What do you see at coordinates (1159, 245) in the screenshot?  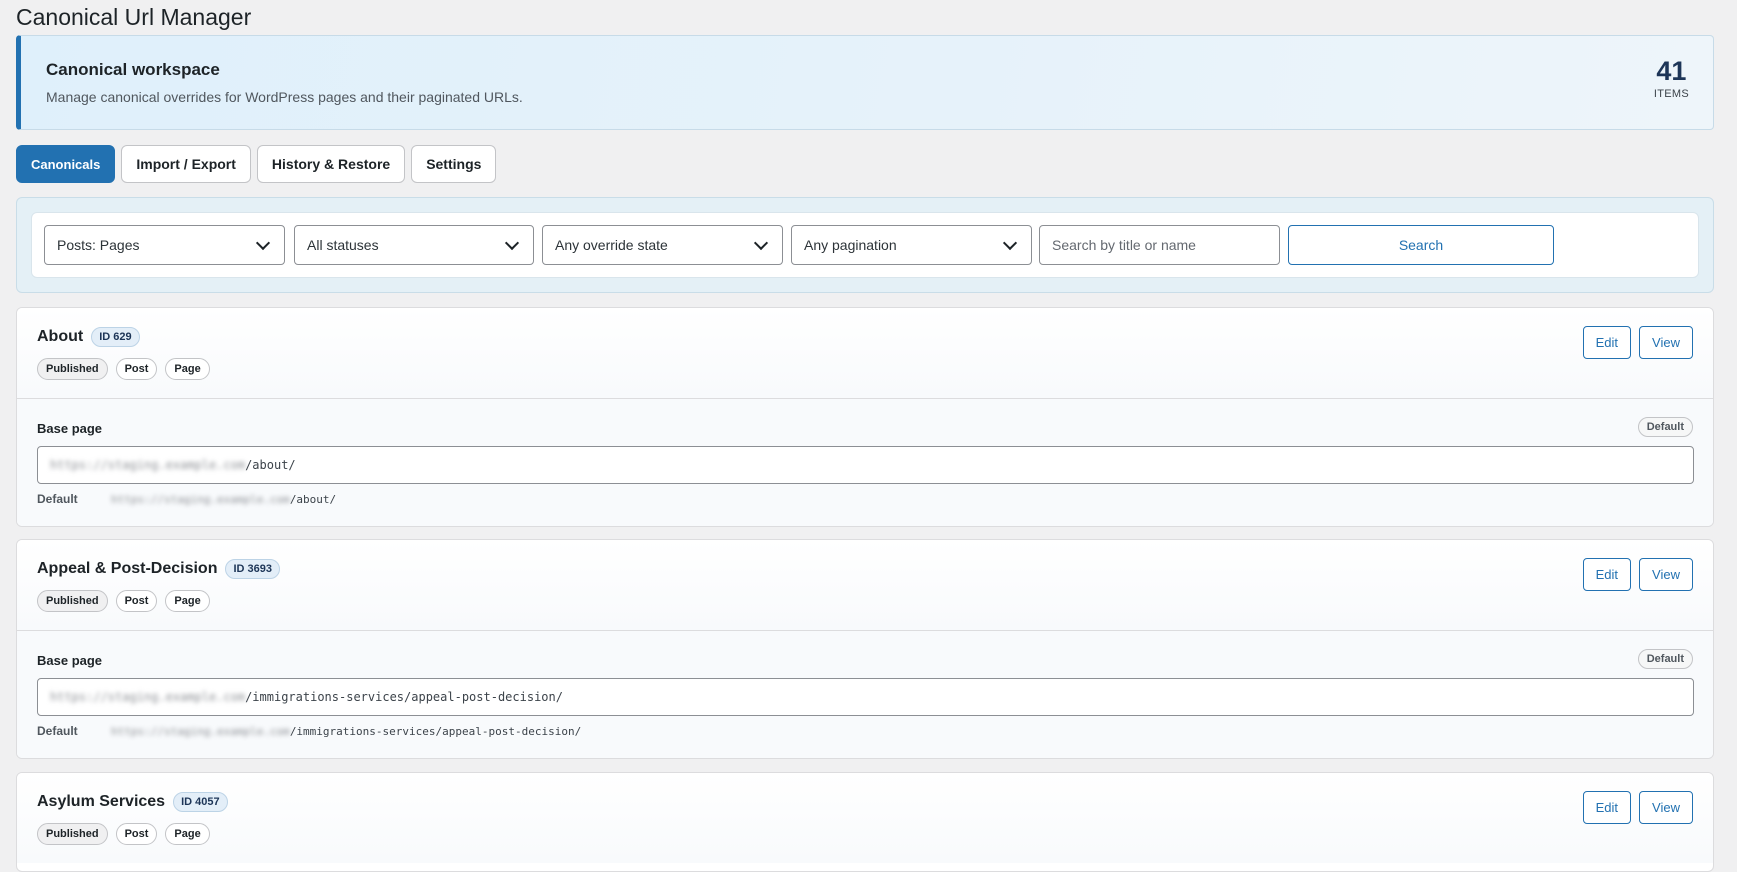 I see `search-input: Search by title or name` at bounding box center [1159, 245].